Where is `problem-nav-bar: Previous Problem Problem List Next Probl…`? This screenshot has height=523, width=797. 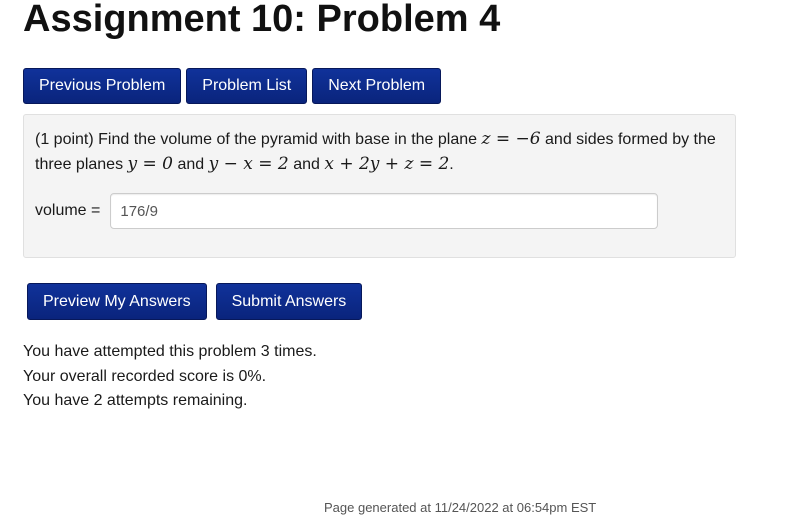 problem-nav-bar: Previous Problem Problem List Next Probl… is located at coordinates (232, 86).